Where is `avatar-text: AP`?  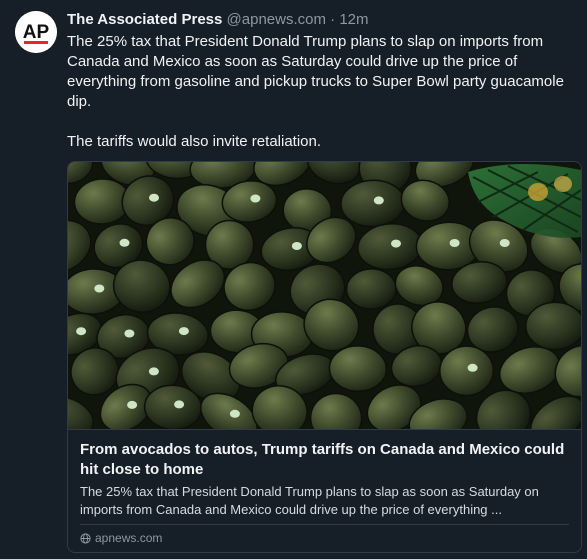
avatar-text: AP is located at coordinates (36, 32).